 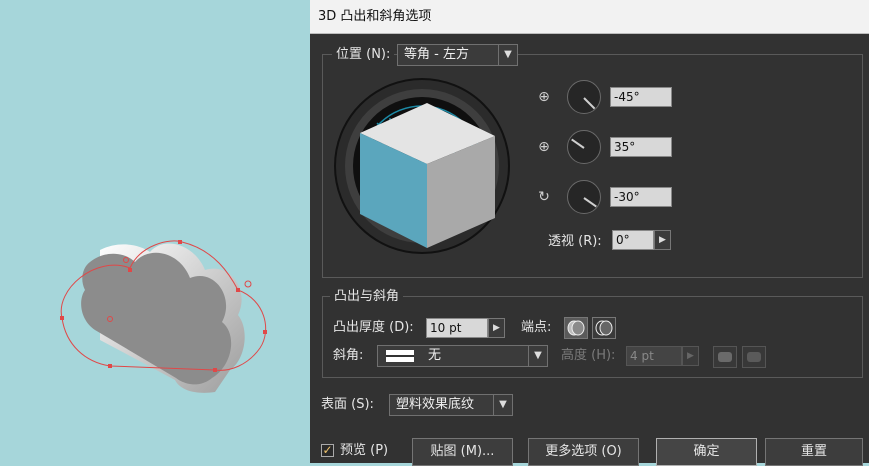 What do you see at coordinates (436, 54) in the screenshot?
I see `position-preset-value: 等角 - 左方` at bounding box center [436, 54].